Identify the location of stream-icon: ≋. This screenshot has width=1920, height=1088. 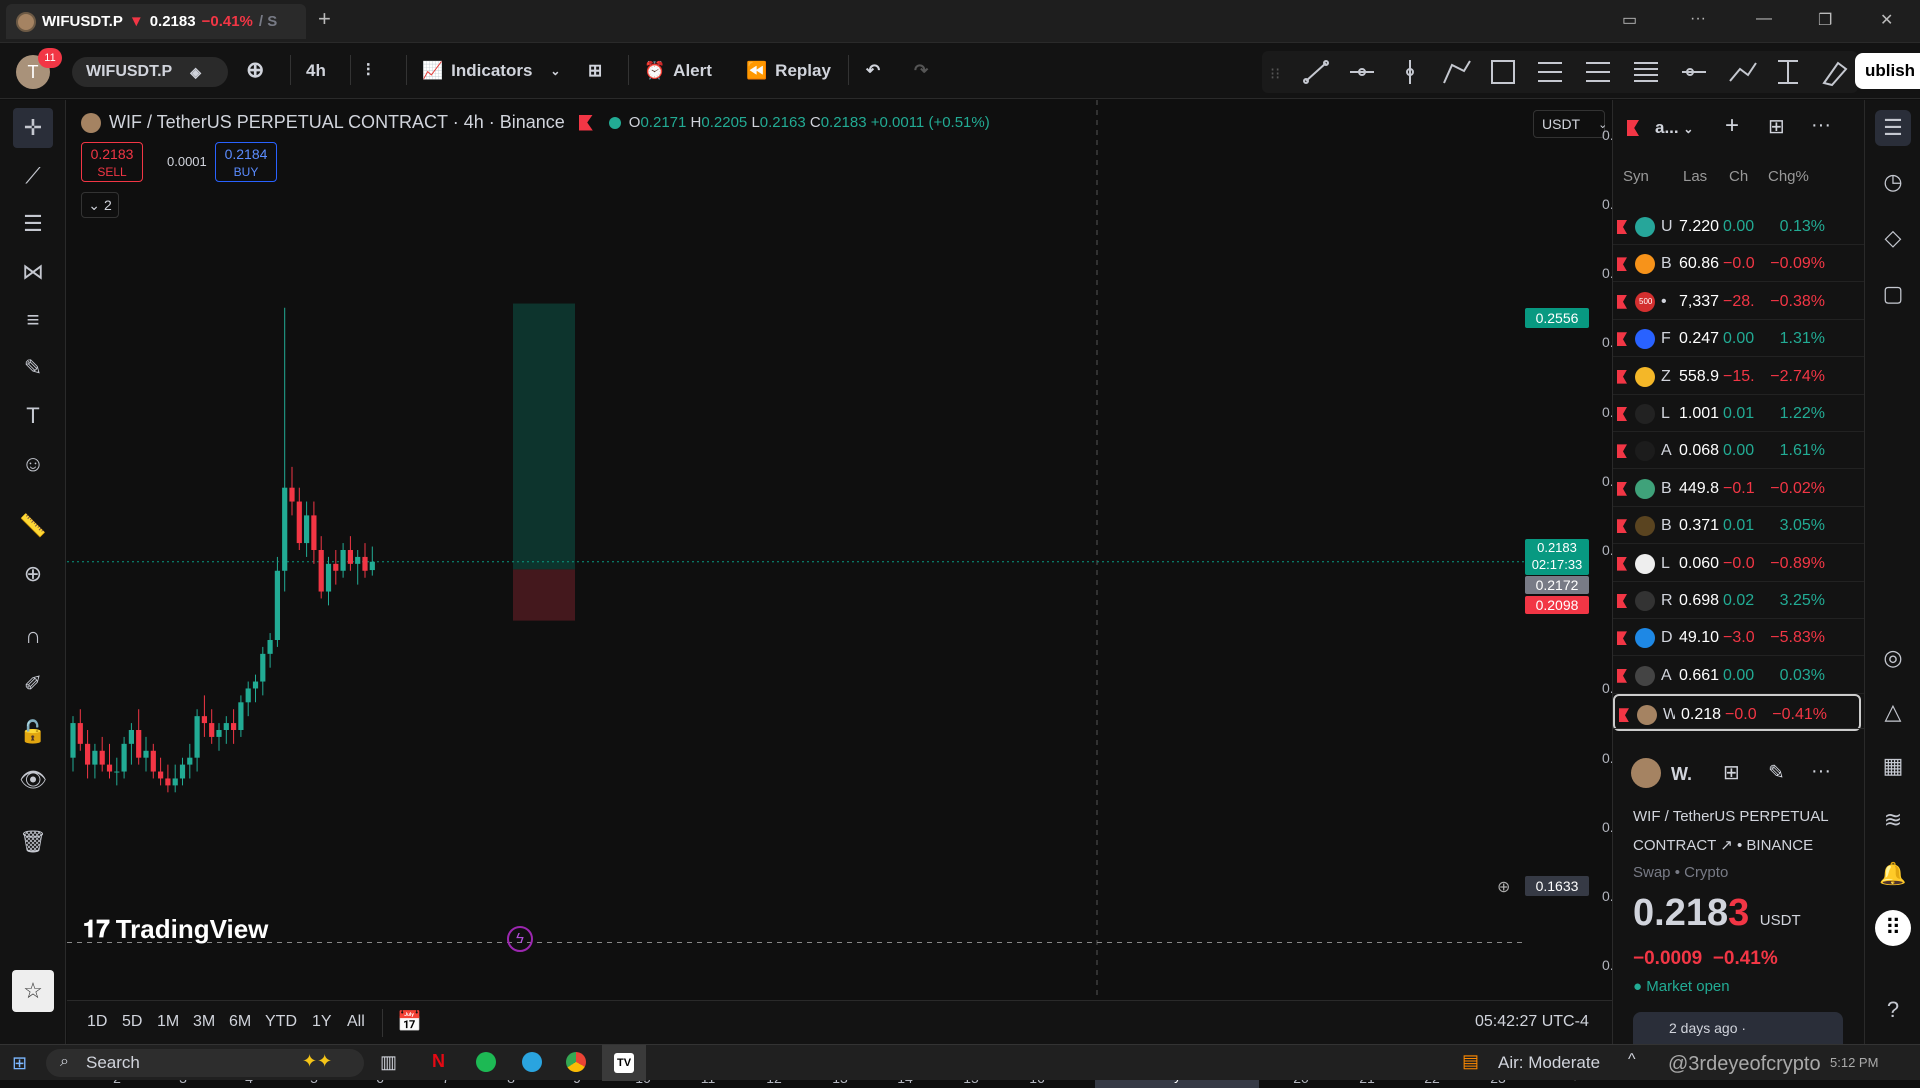
(1893, 820).